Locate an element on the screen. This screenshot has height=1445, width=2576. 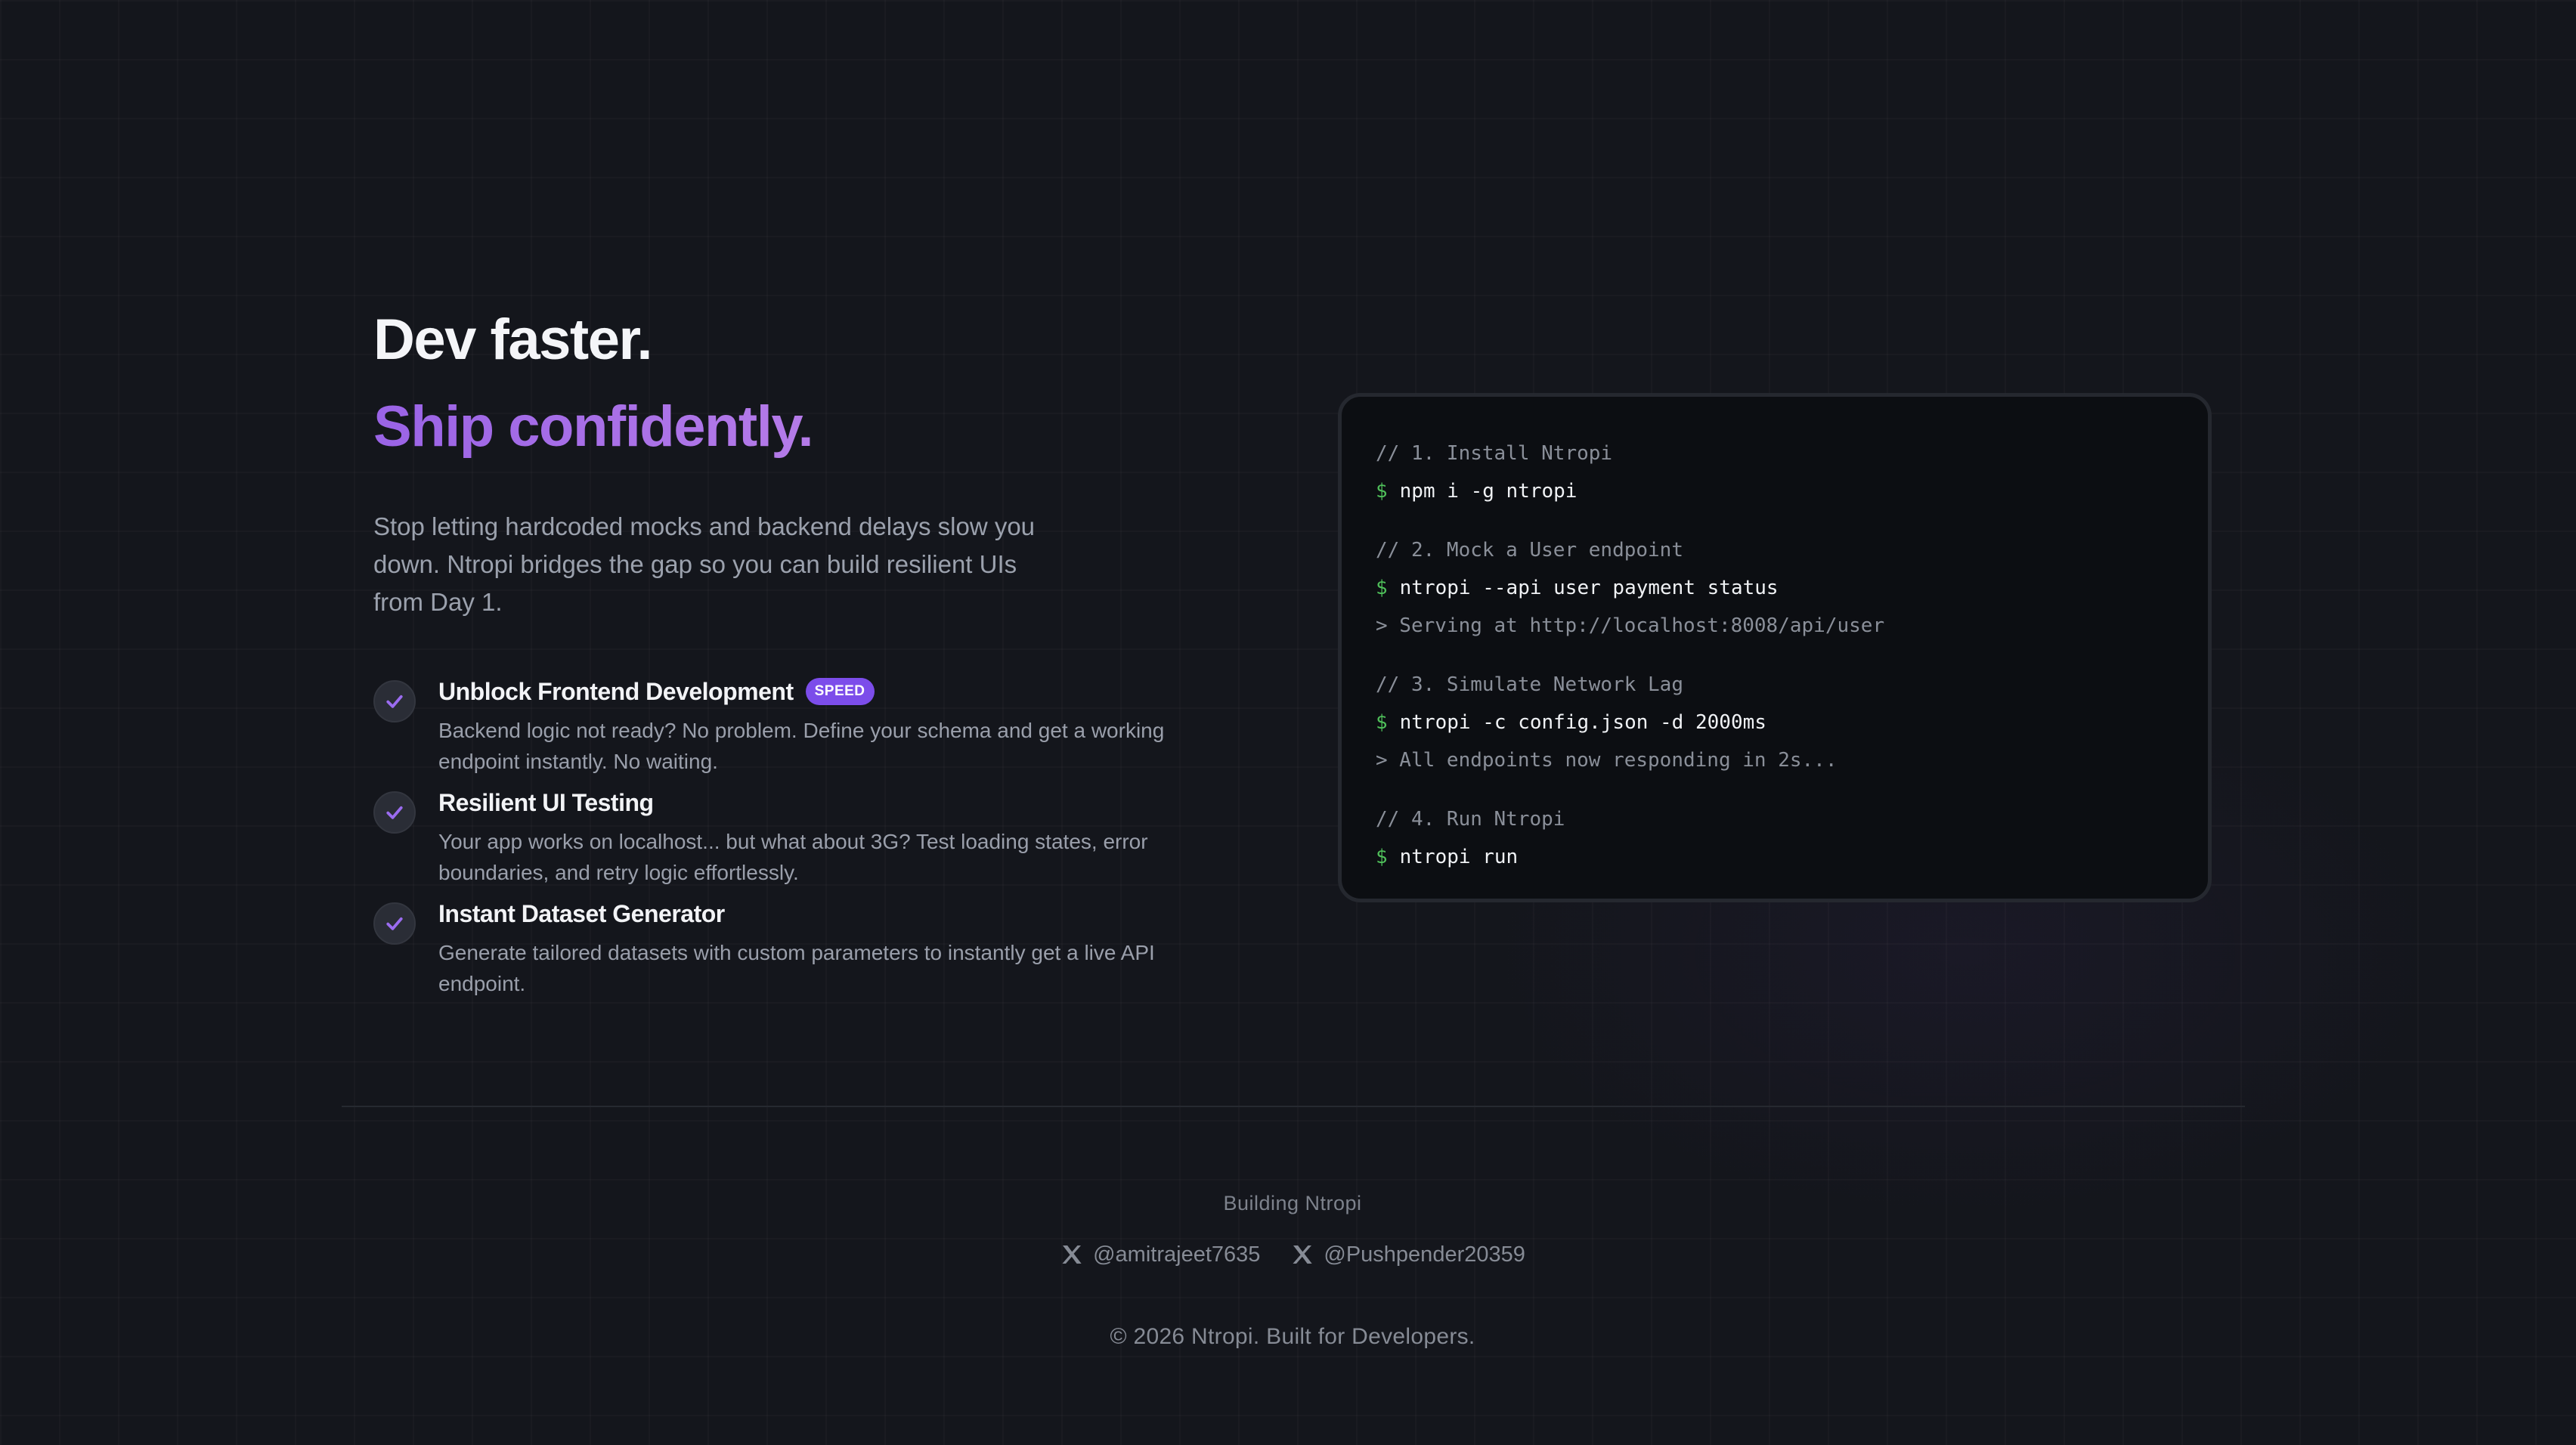
terminal-command: npm i -g ntropi is located at coordinates (1488, 491).